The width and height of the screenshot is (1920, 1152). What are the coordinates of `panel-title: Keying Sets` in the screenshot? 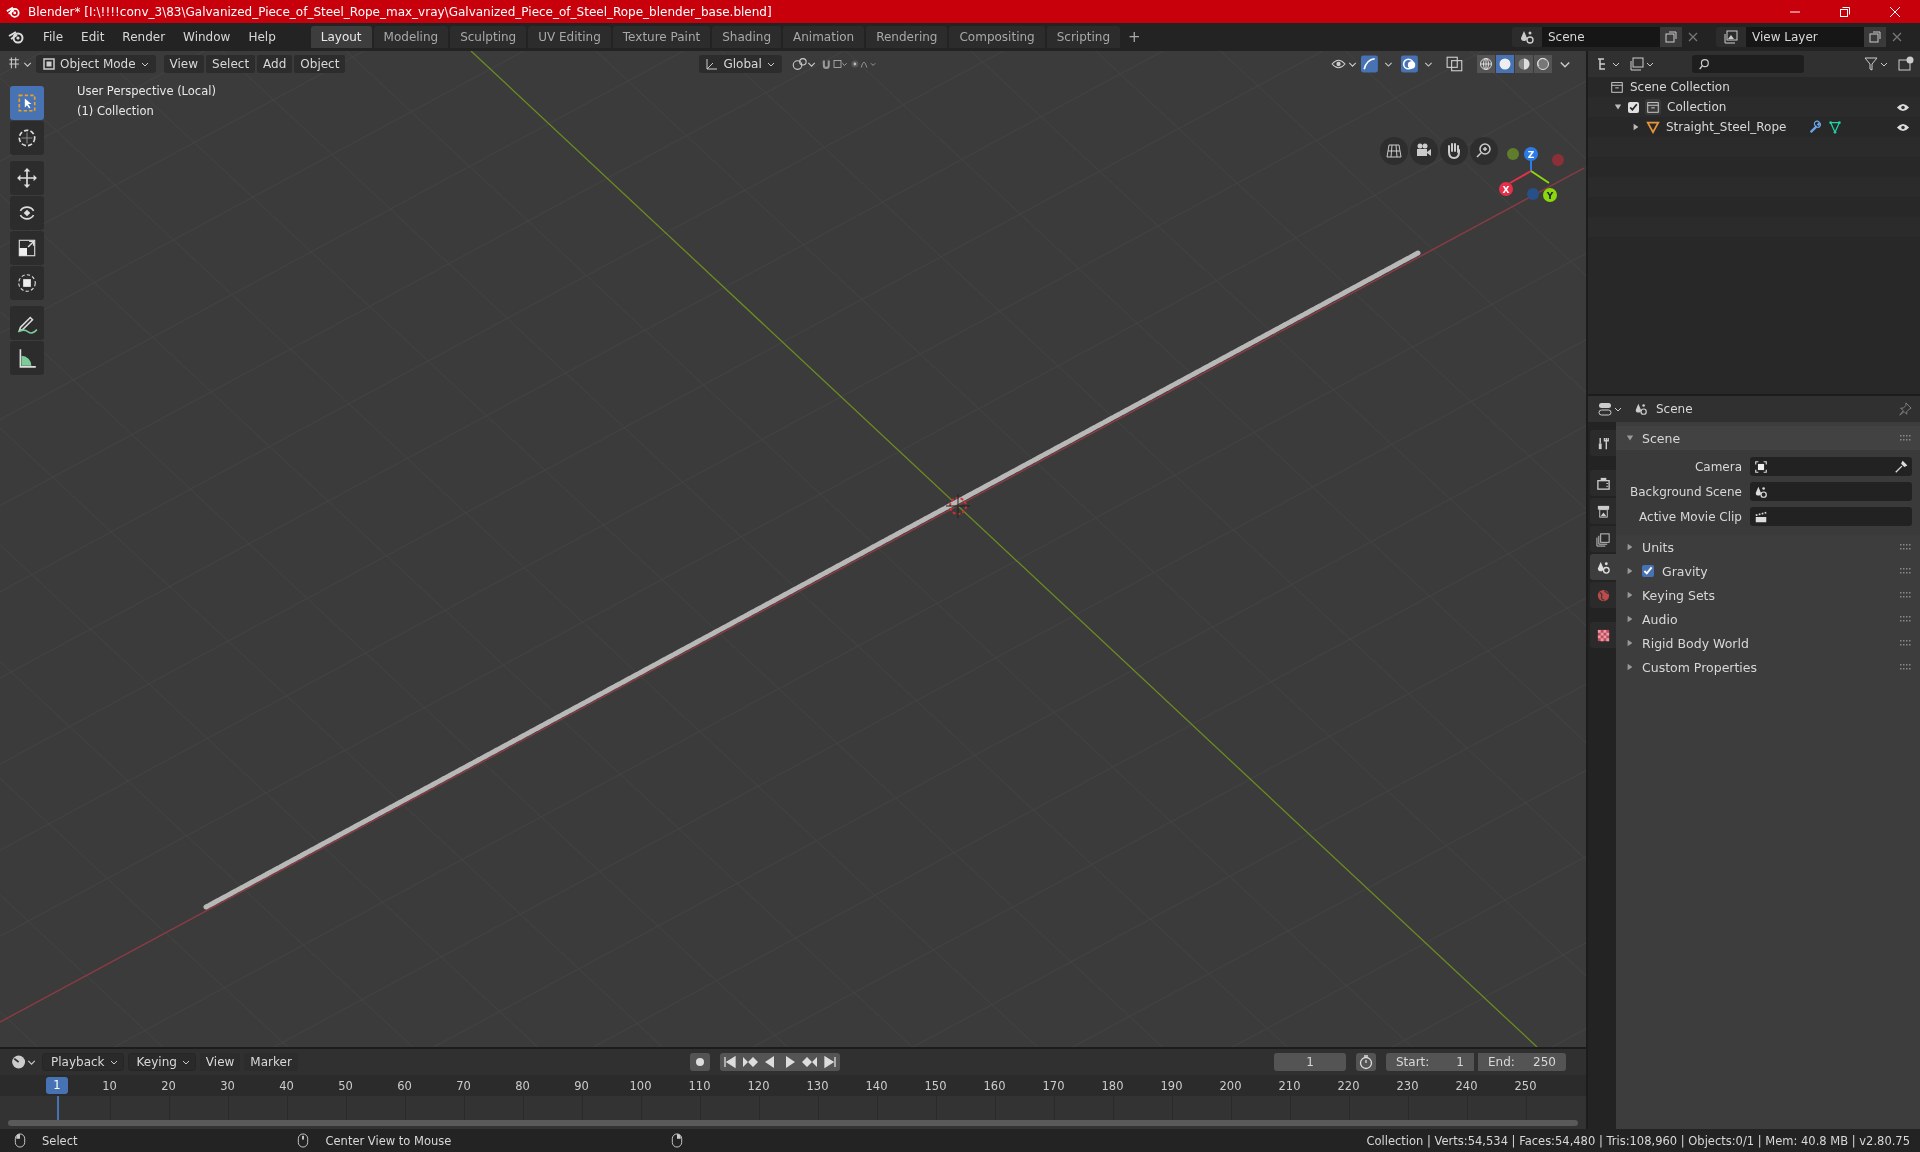 It's located at (1678, 595).